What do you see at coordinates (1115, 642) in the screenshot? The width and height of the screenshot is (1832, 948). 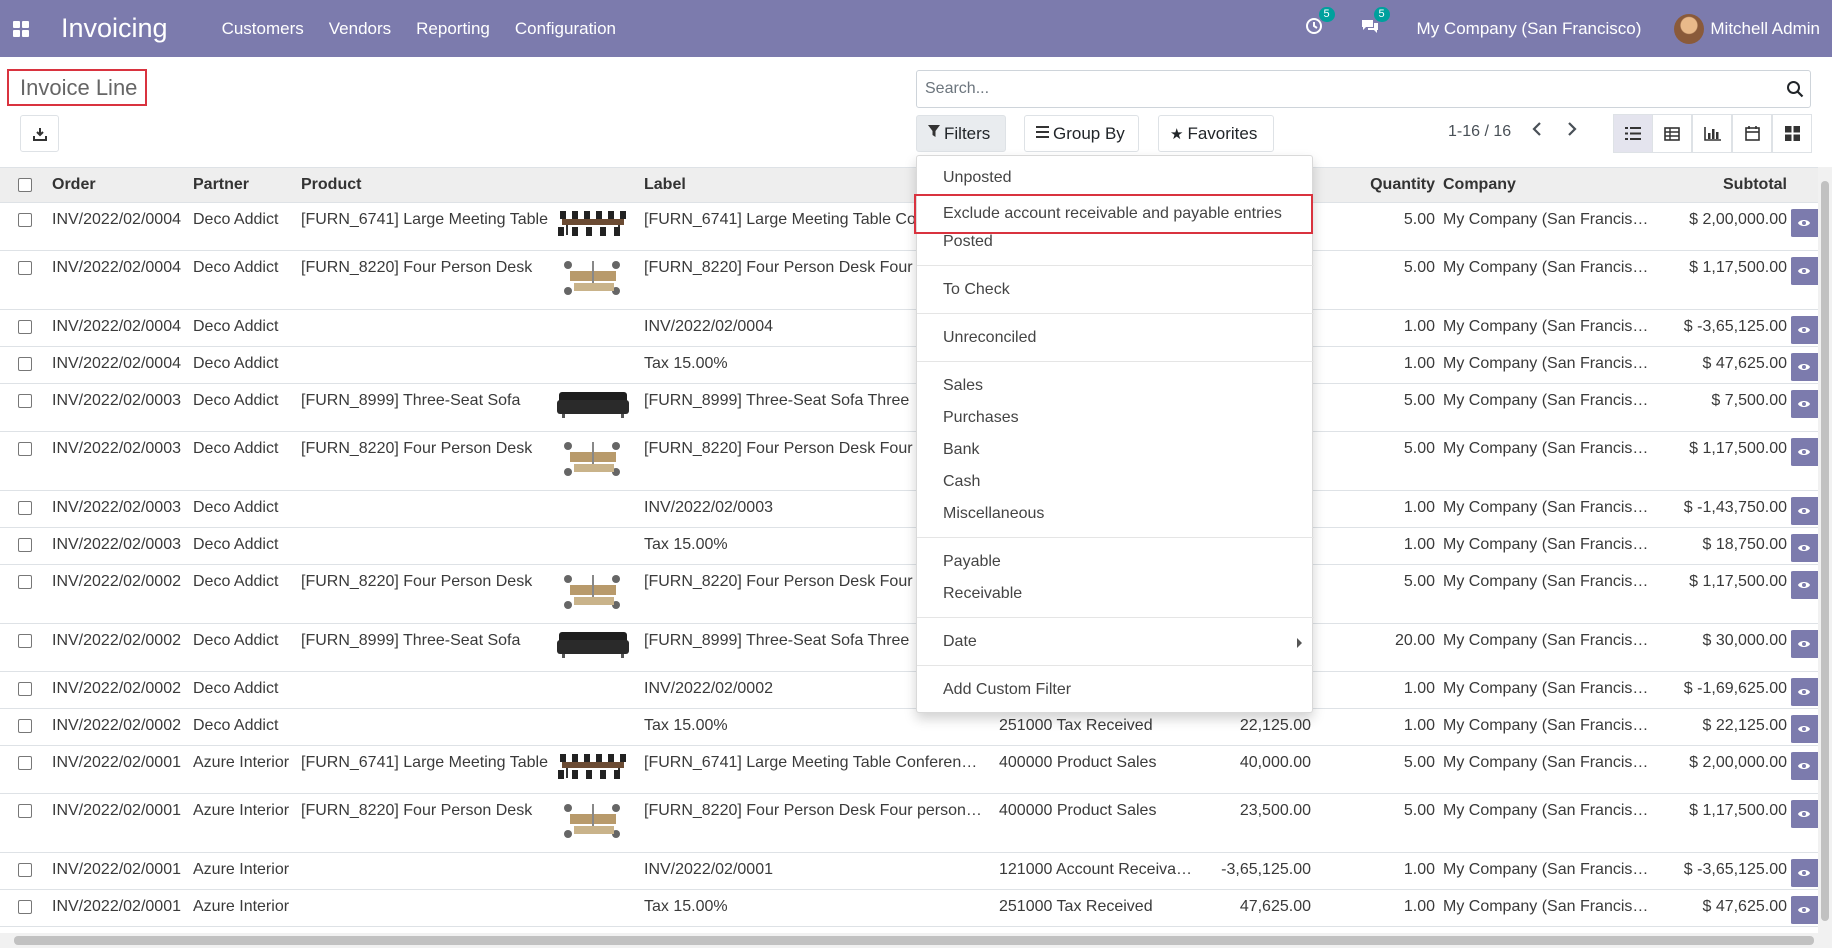 I see `filter-option-date: Date` at bounding box center [1115, 642].